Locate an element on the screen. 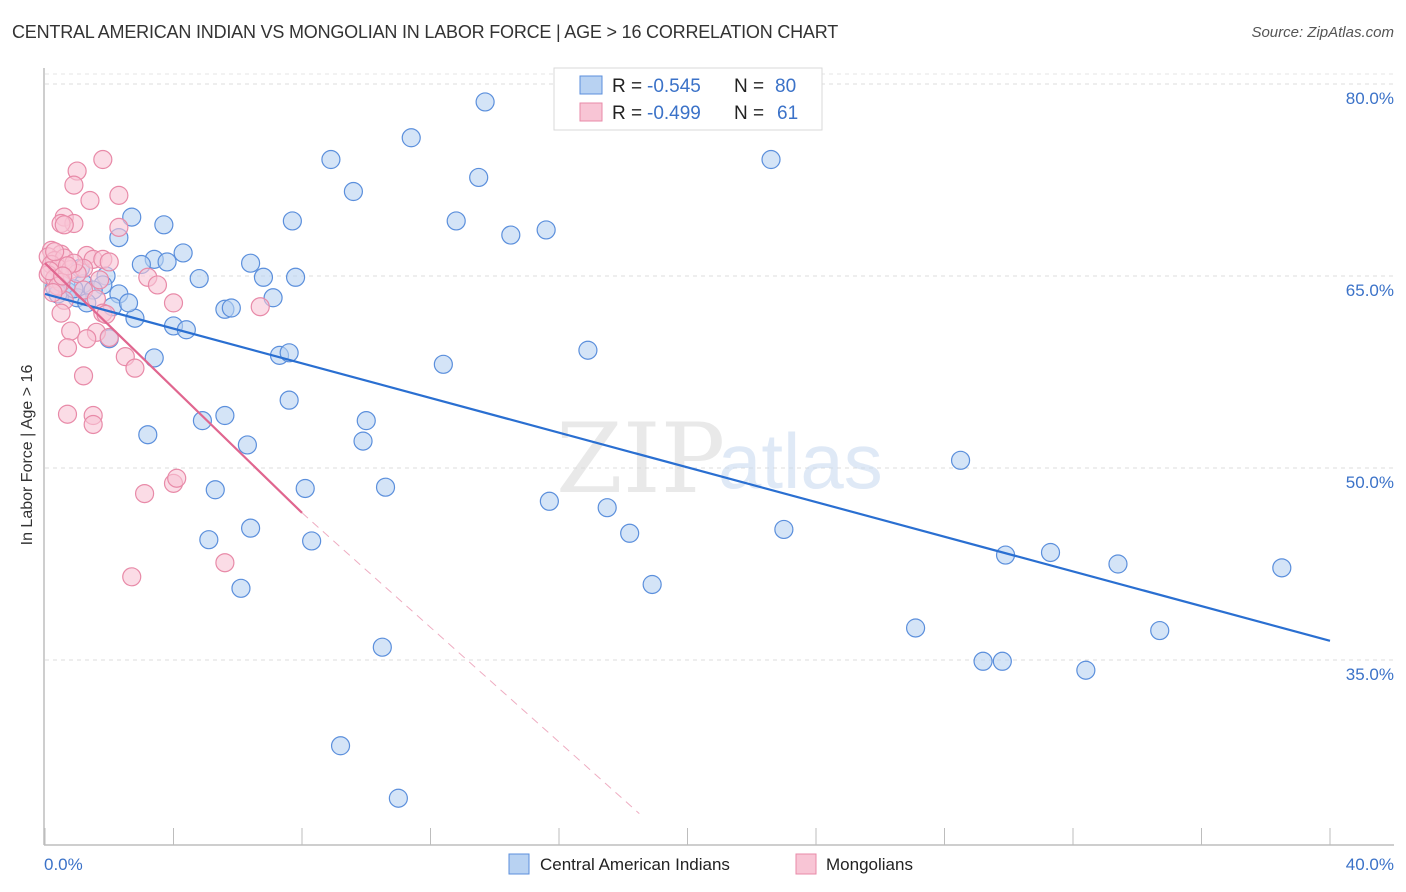 This screenshot has height=892, width=1406. y-tick-label: 80.0% is located at coordinates (1370, 98).